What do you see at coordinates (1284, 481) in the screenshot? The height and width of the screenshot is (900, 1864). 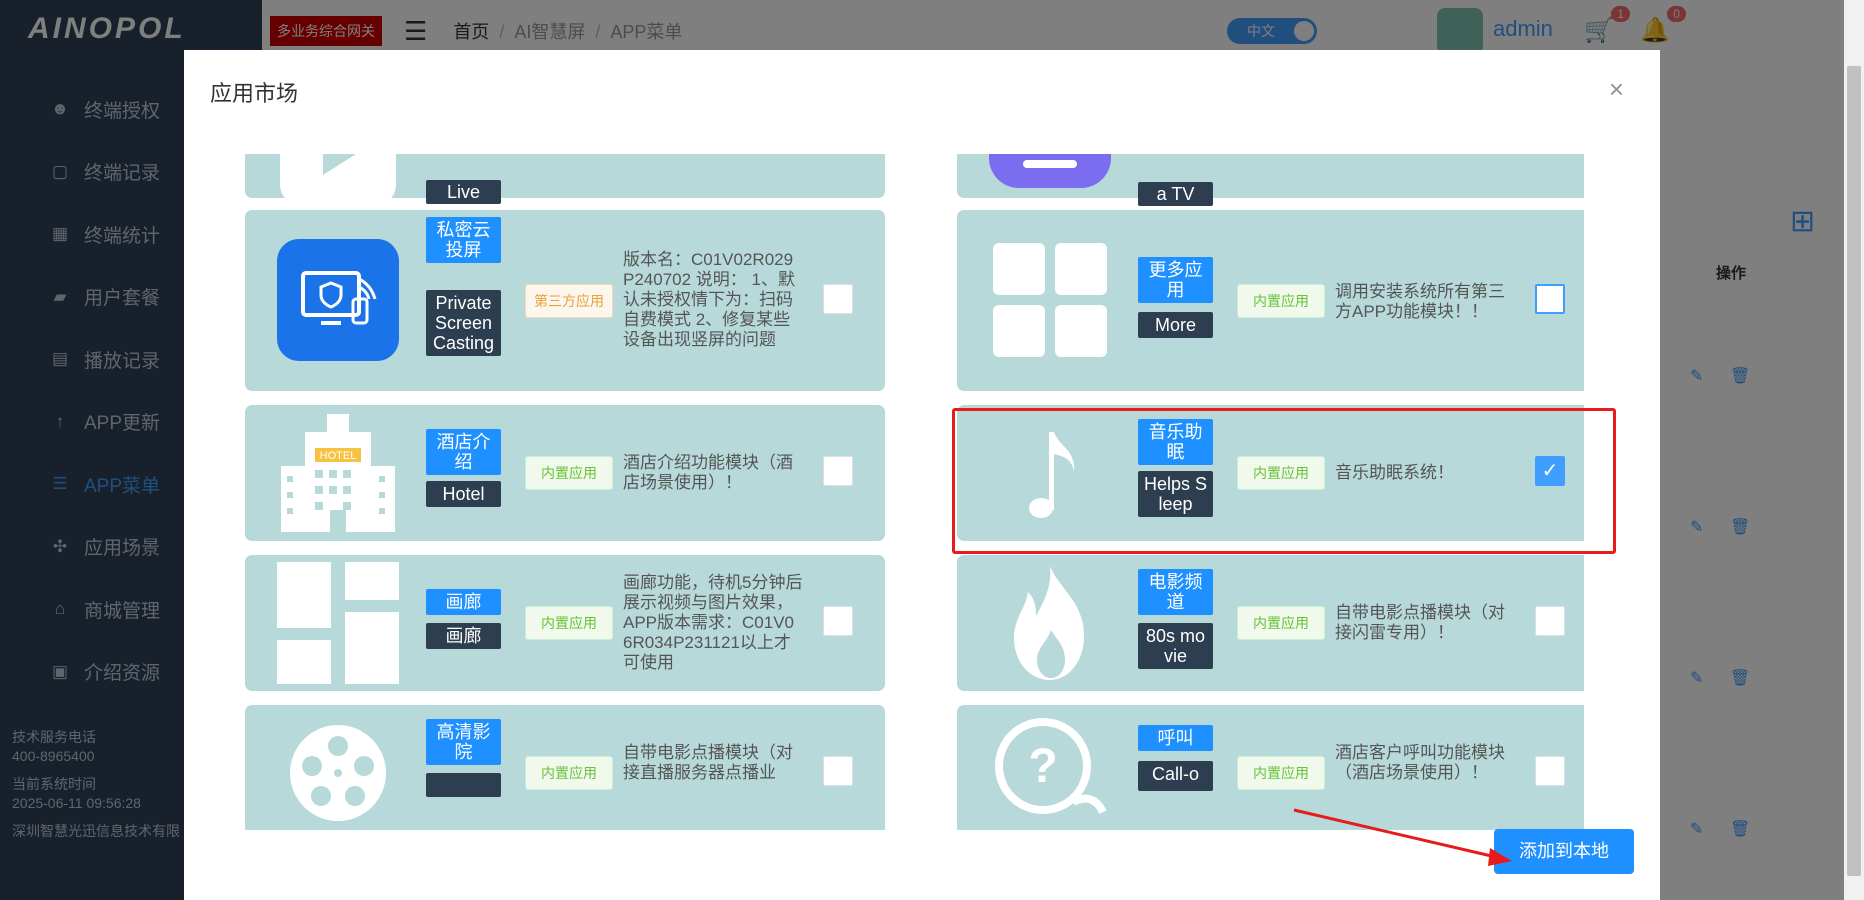 I see `highlight-box` at bounding box center [1284, 481].